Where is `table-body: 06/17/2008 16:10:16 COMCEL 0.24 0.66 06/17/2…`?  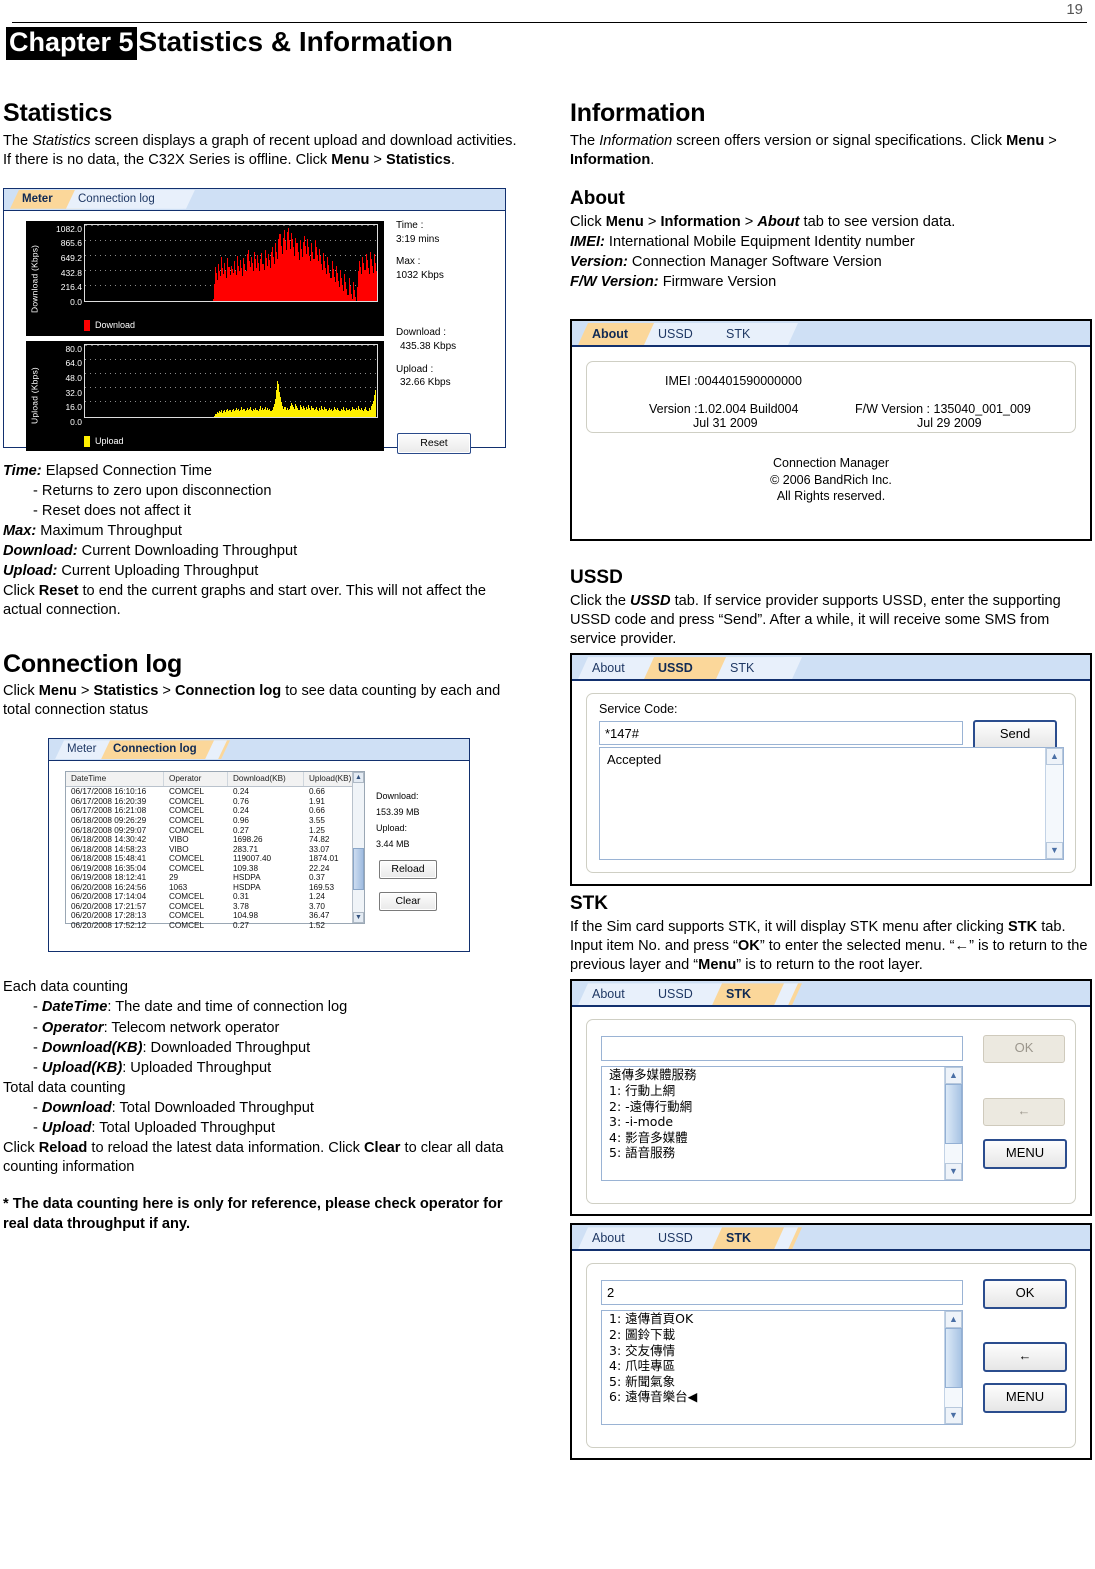
table-body: 06/17/2008 16:10:16 COMCEL 0.24 0.66 06/17/2… is located at coordinates (215, 858).